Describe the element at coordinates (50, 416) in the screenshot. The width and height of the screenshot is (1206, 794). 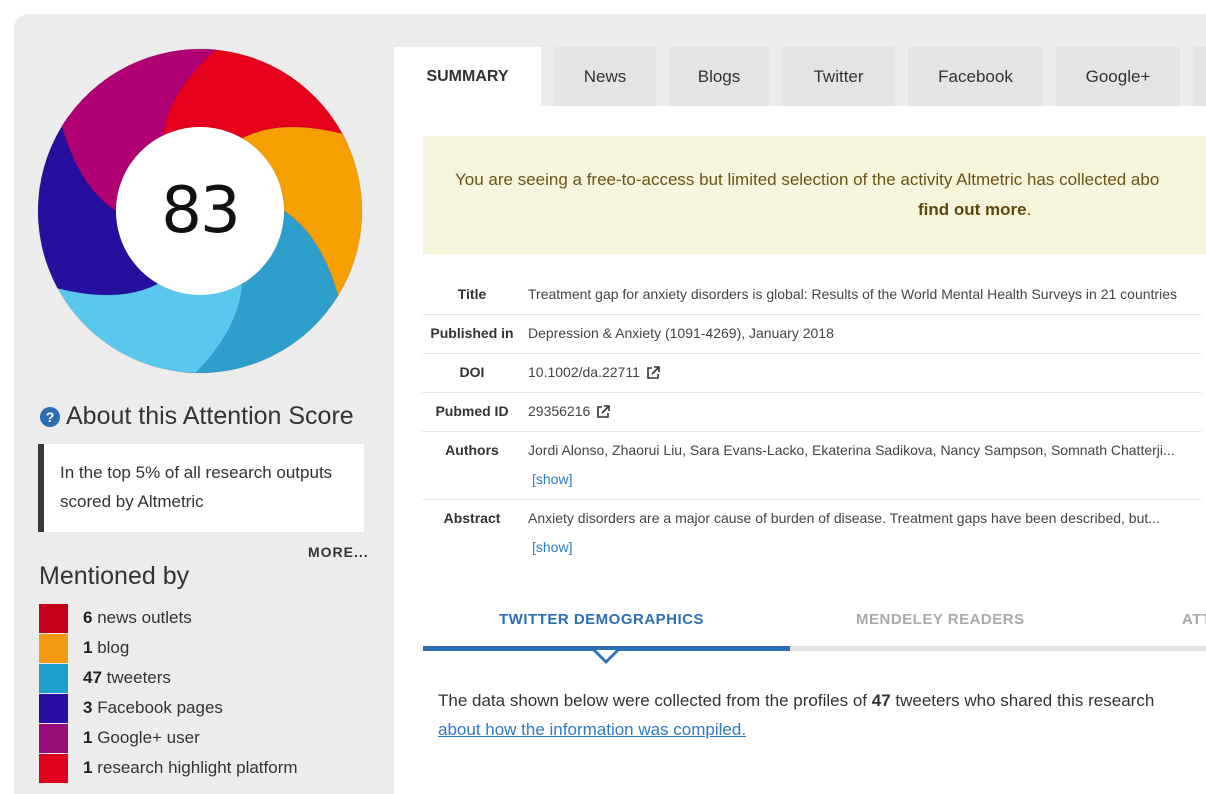
I see `help-icon: ?` at that location.